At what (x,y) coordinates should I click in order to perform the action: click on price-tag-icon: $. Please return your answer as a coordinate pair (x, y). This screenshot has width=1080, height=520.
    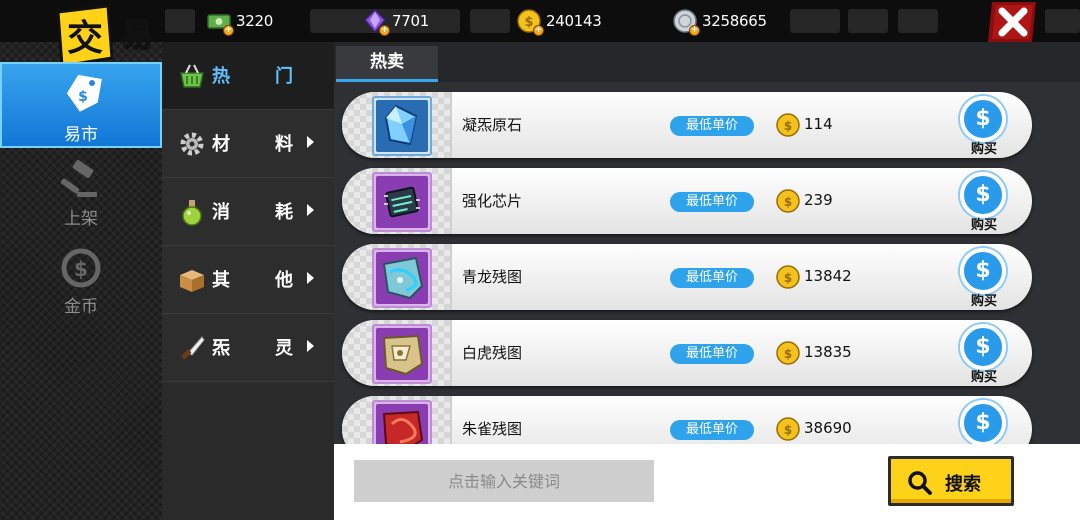
    Looking at the image, I should click on (84, 93).